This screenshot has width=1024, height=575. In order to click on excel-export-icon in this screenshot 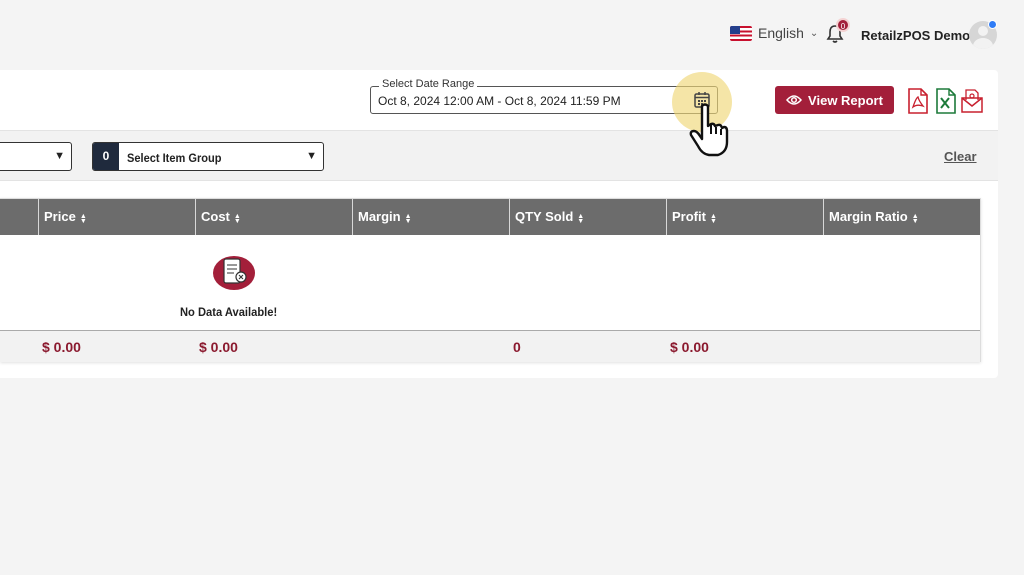, I will do `click(946, 101)`.